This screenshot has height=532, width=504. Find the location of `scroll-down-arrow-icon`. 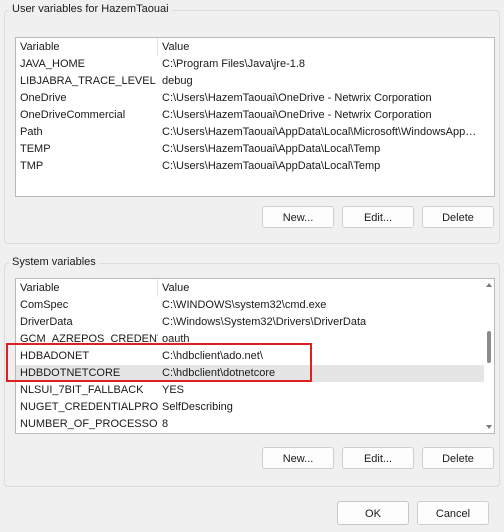

scroll-down-arrow-icon is located at coordinates (489, 427).